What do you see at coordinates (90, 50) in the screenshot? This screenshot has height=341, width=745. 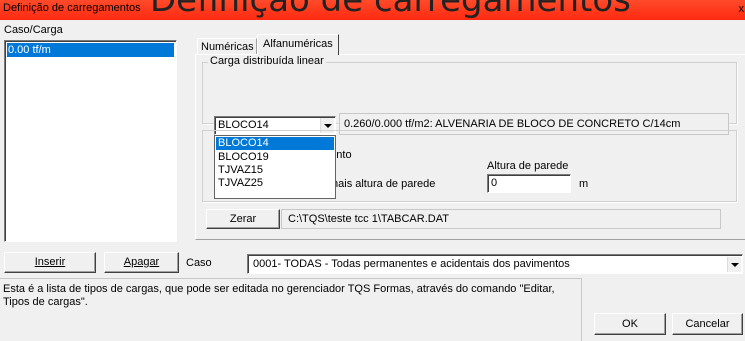 I see `list-item-selected: 0.00 tf/m` at bounding box center [90, 50].